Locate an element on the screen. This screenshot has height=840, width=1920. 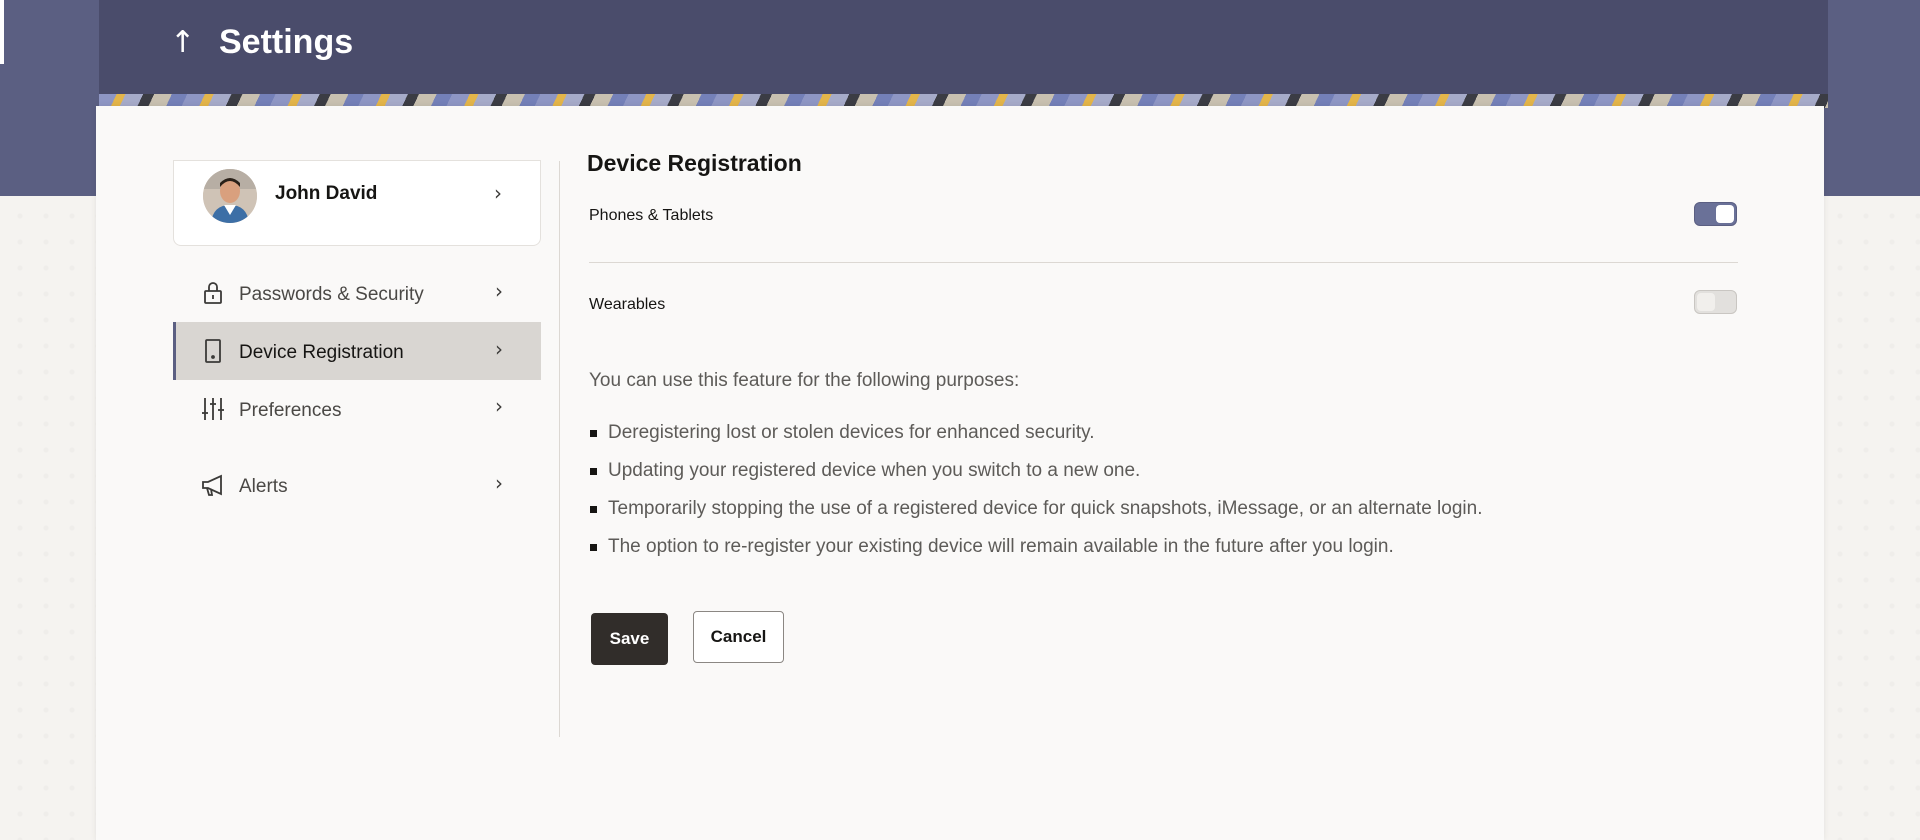
sliders-icon is located at coordinates (213, 409).